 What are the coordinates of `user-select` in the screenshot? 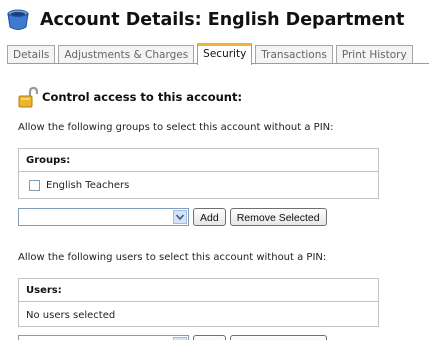 It's located at (103, 337).